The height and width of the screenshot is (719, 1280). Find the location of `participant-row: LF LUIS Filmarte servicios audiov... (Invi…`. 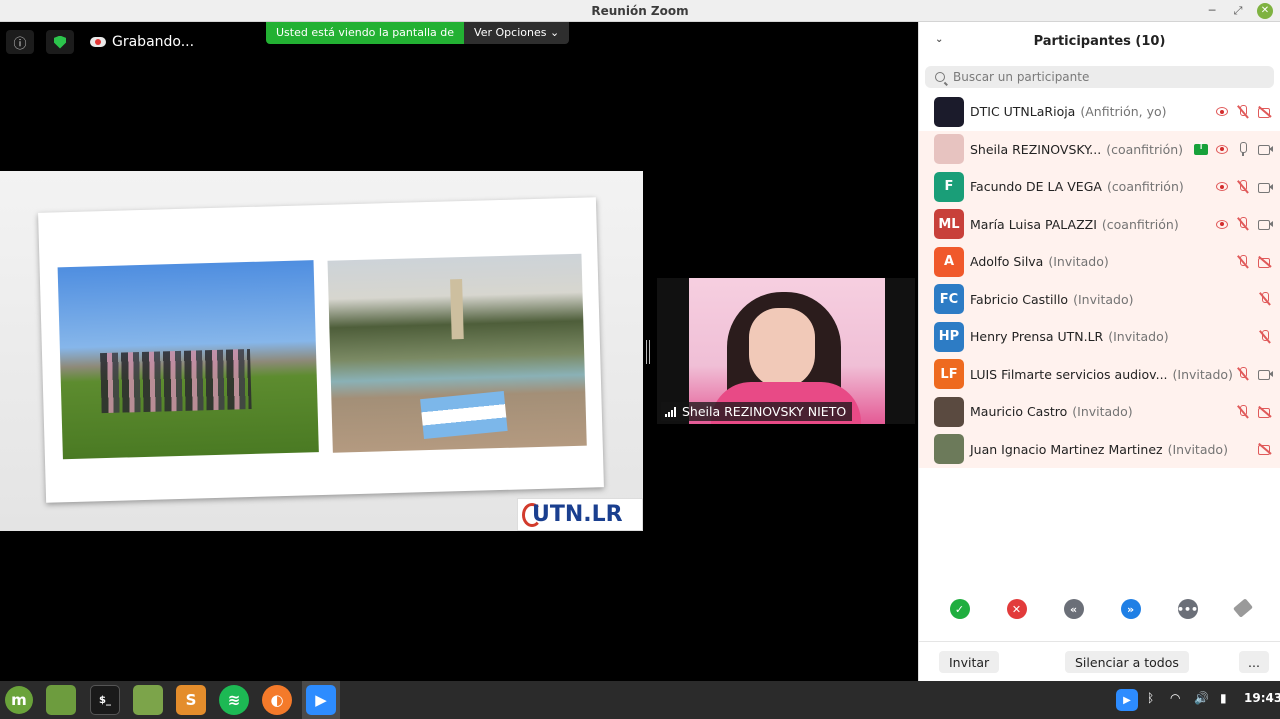

participant-row: LF LUIS Filmarte servicios audiov... (Invi… is located at coordinates (1099, 374).